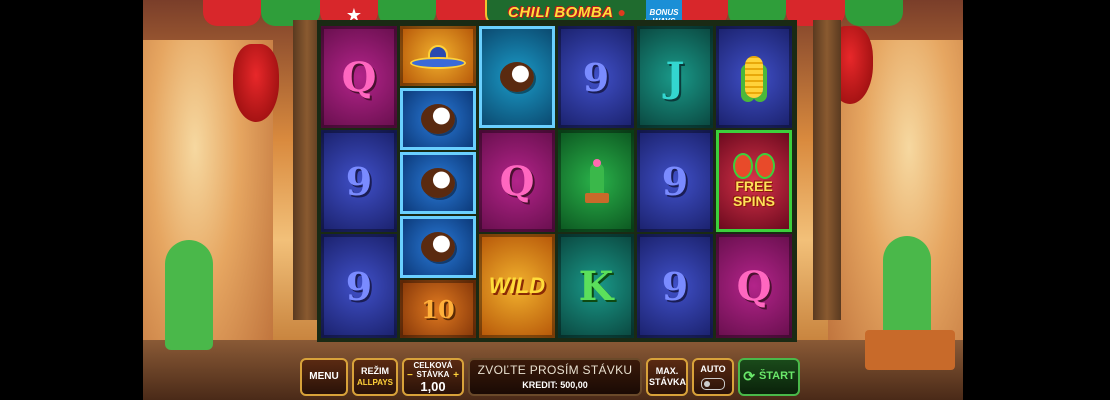 The width and height of the screenshot is (1110, 400). I want to click on start-button: ⟳ ŠTART, so click(769, 376).